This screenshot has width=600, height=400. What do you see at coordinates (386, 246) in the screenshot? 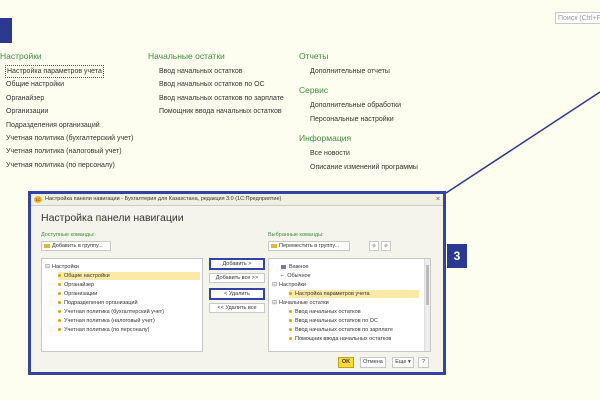
I see `move-down-icon: ◆` at bounding box center [386, 246].